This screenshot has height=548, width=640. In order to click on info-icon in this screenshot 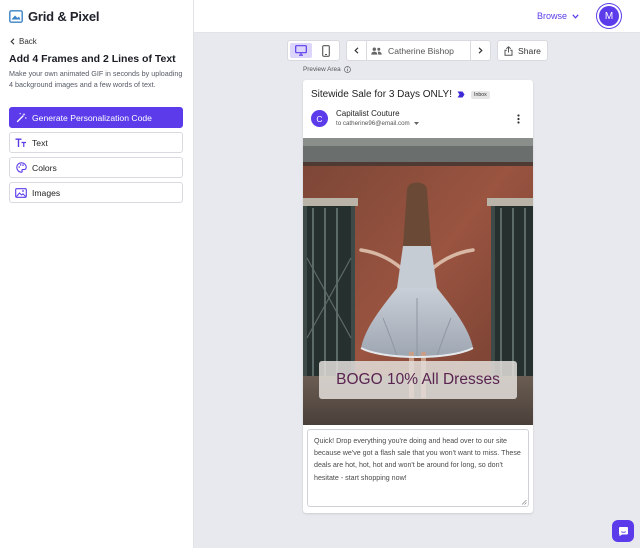, I will do `click(347, 69)`.